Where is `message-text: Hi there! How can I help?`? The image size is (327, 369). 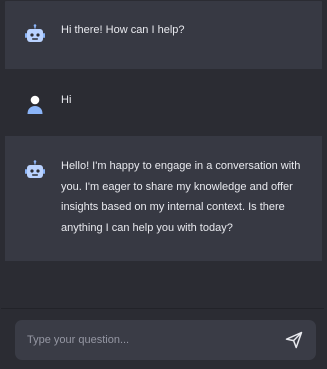 message-text: Hi there! How can I help? is located at coordinates (123, 30).